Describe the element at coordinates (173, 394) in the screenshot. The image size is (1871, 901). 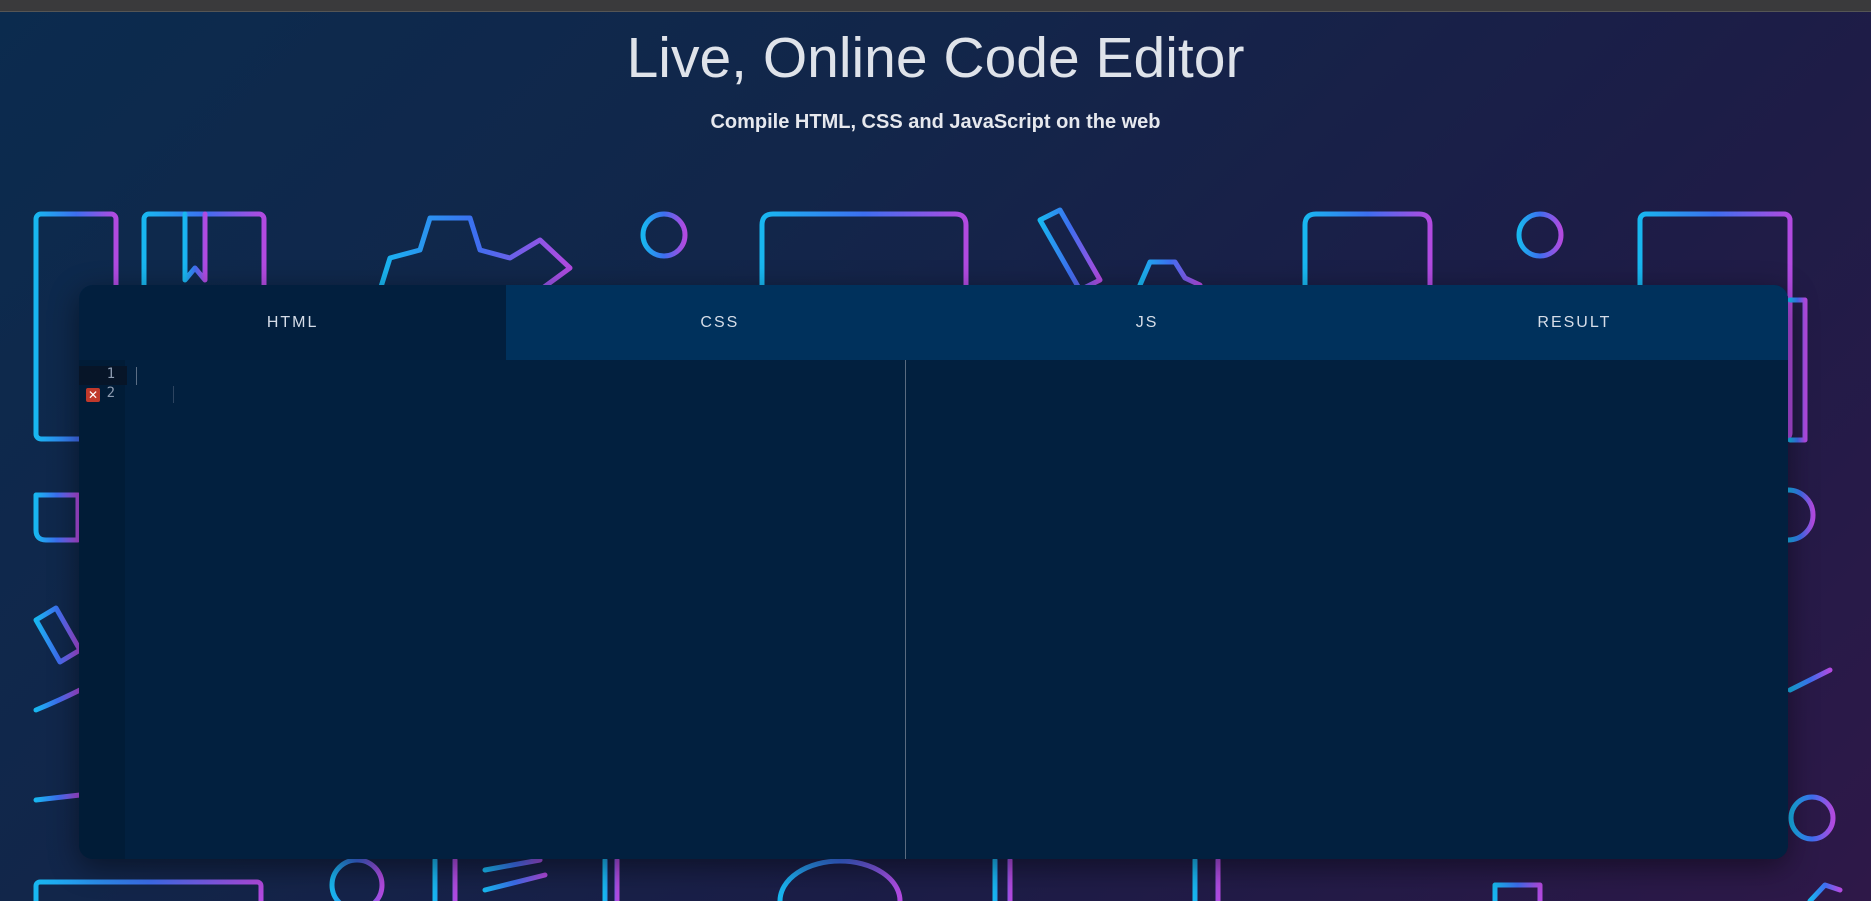
I see `indent-guide` at that location.